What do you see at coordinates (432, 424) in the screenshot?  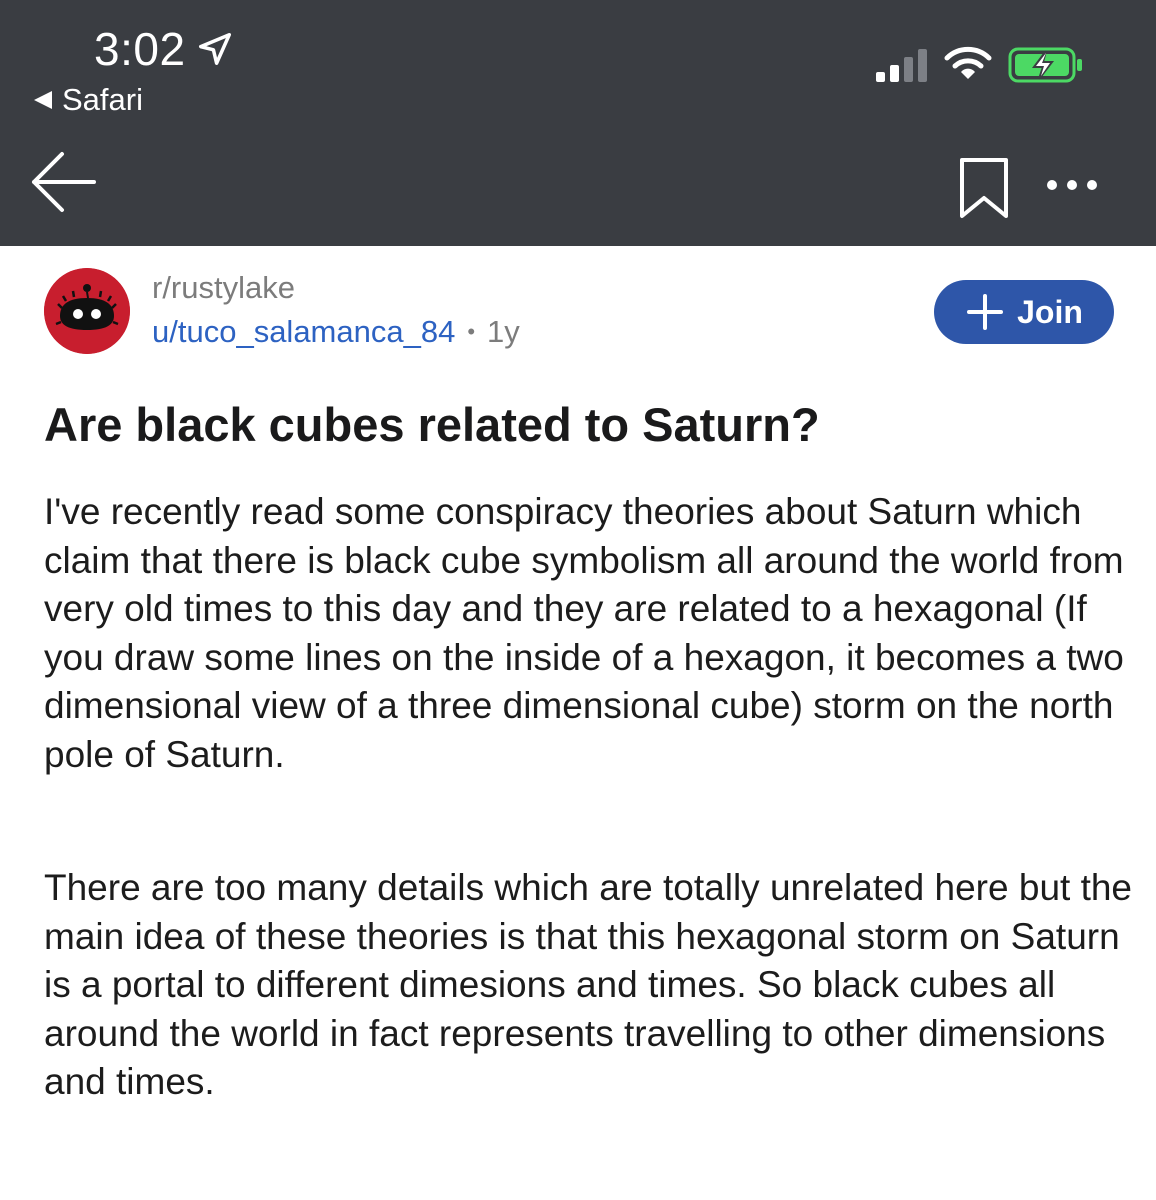 I see `post-title: Are black cubes related to Saturn?` at bounding box center [432, 424].